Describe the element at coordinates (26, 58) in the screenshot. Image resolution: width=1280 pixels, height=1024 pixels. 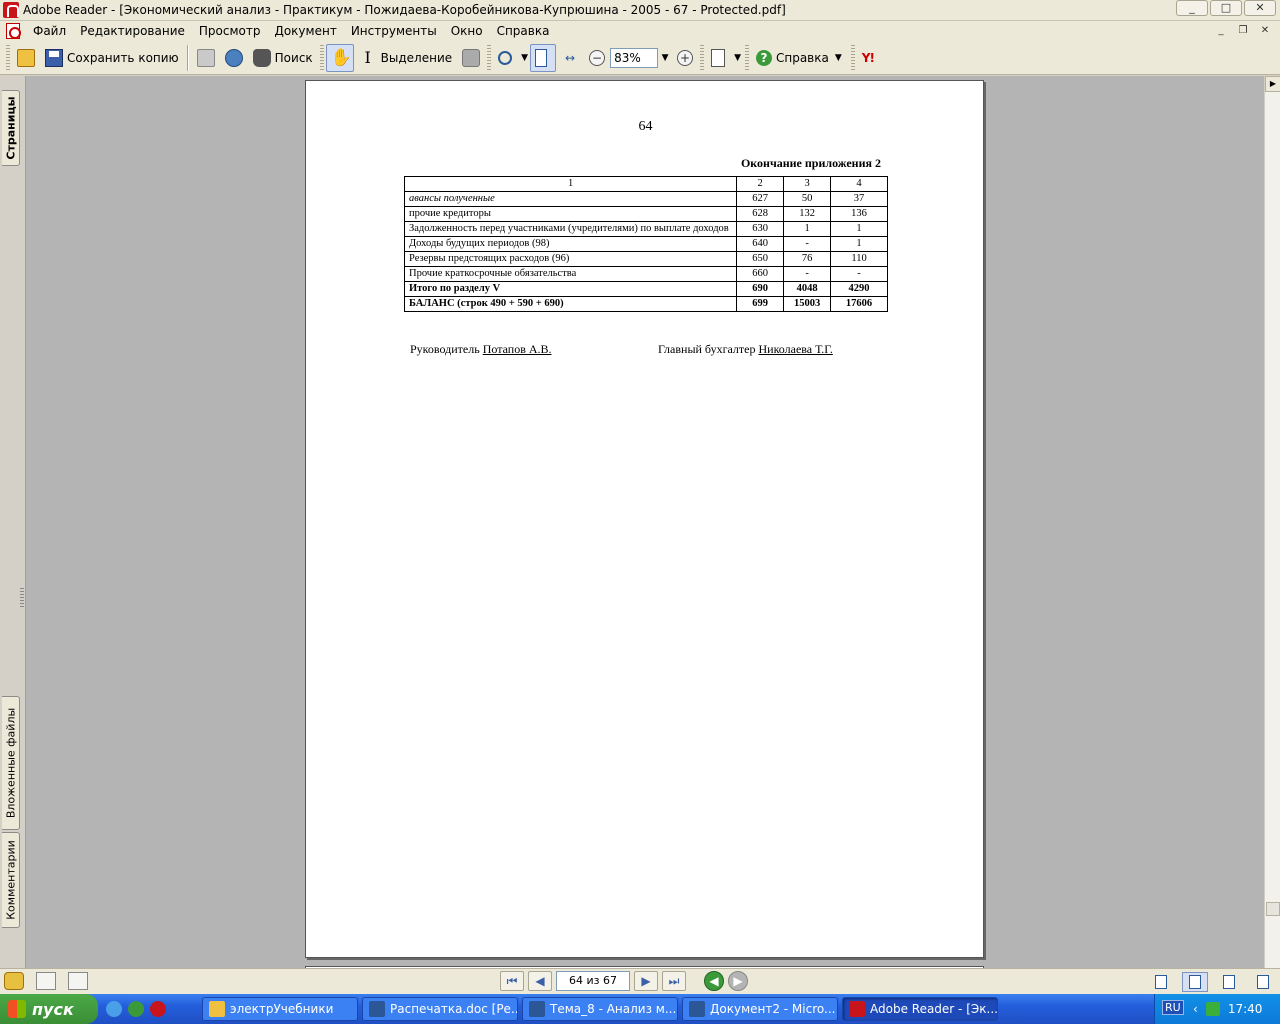
I see `open-button` at that location.